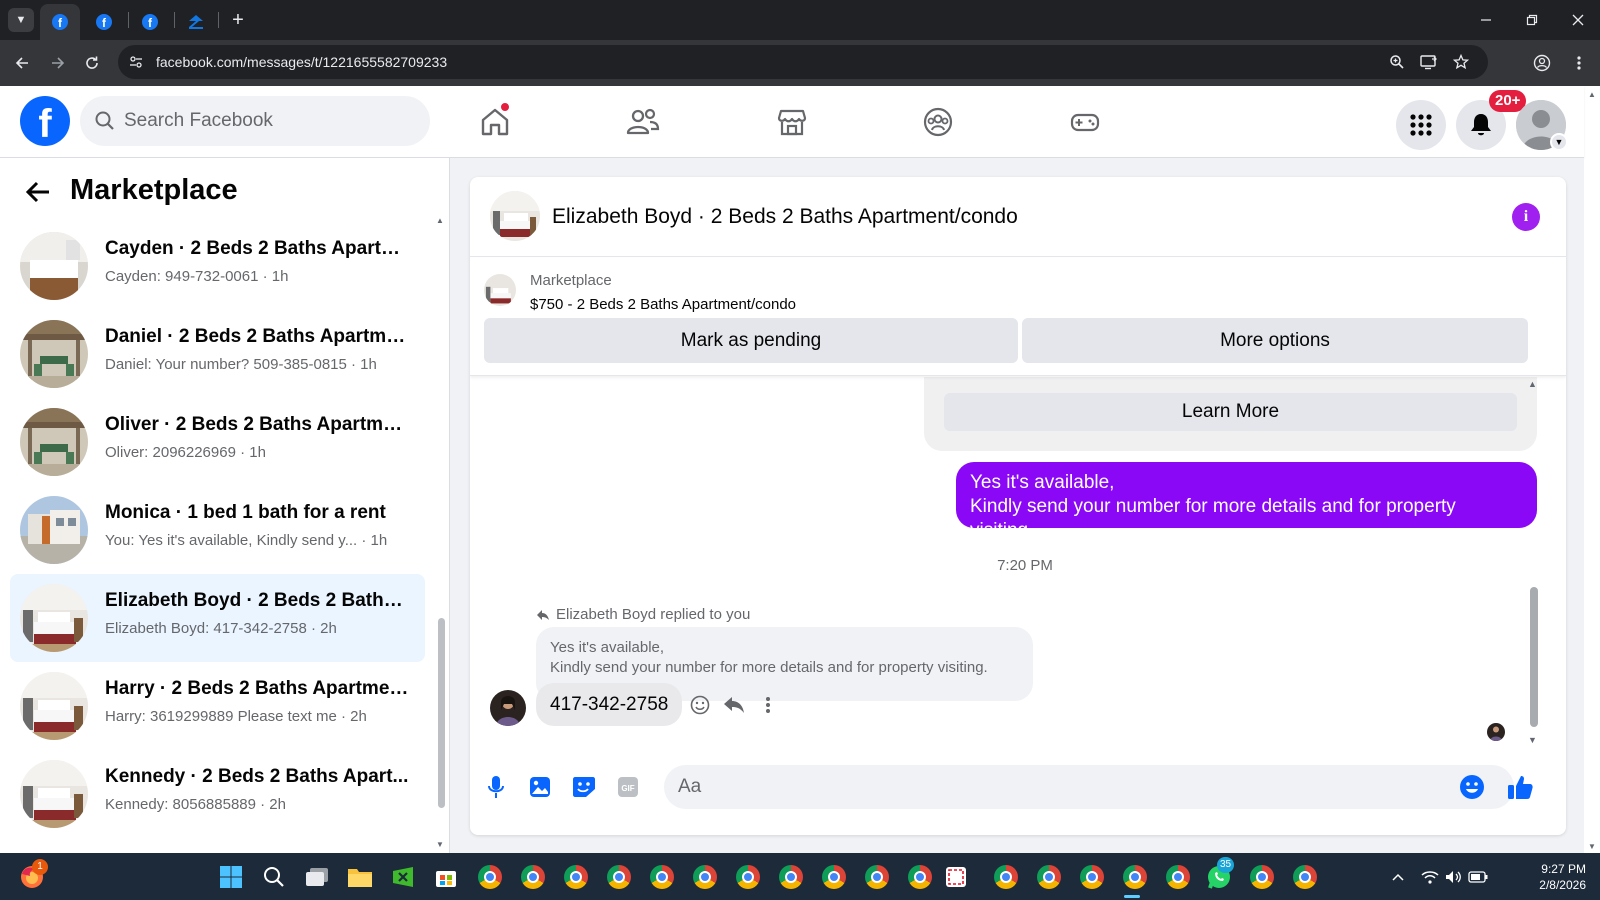 The height and width of the screenshot is (900, 1600). I want to click on emoji-icon, so click(1472, 787).